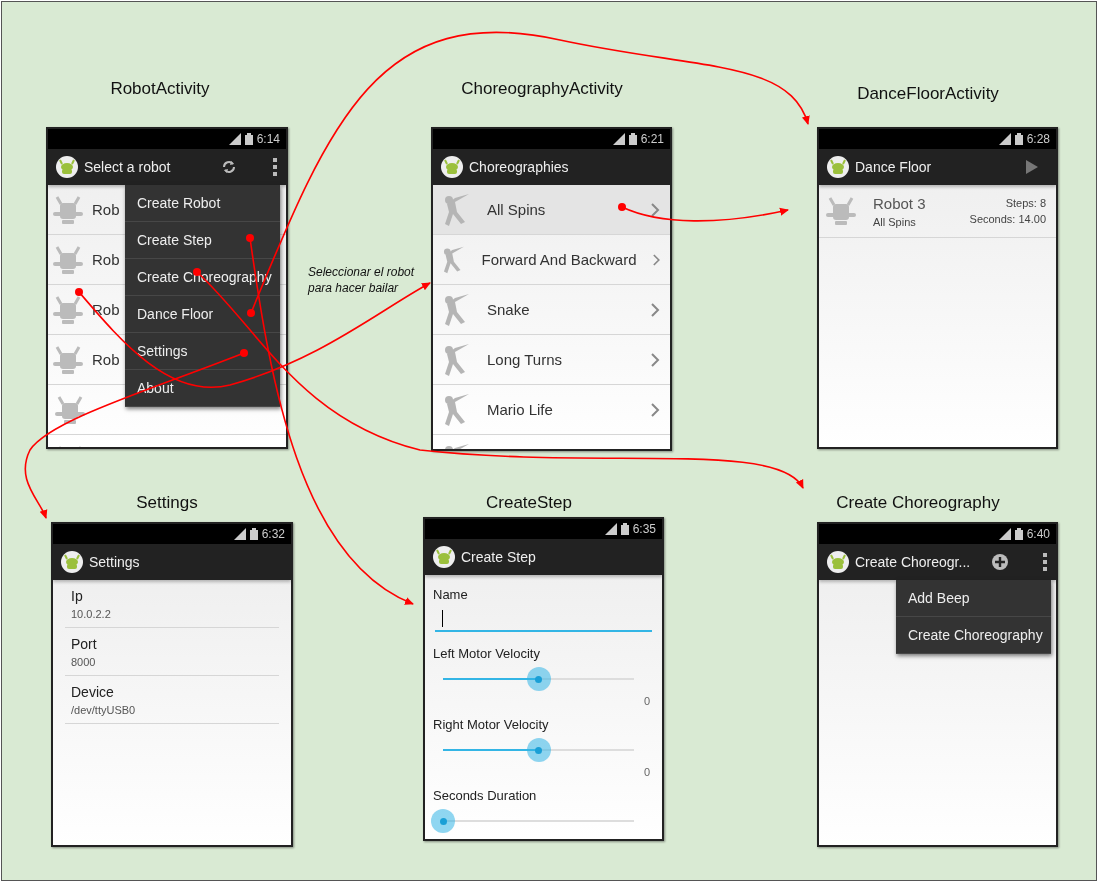 Image resolution: width=1098 pixels, height=882 pixels. Describe the element at coordinates (202, 203) in the screenshot. I see `menu-item: Create Robot` at that location.